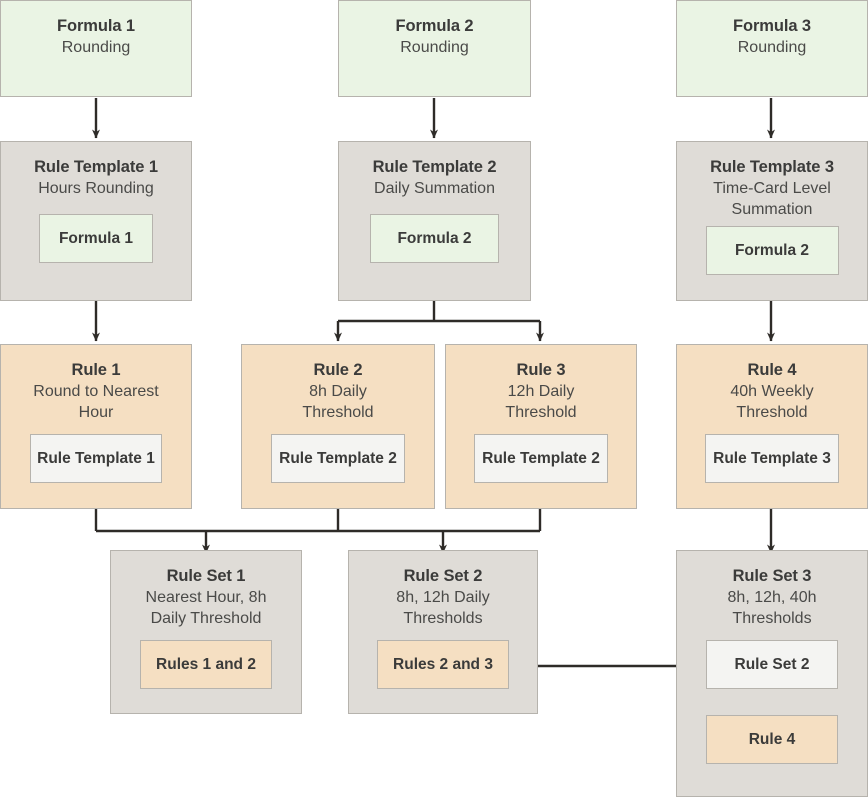 This screenshot has height=797, width=868. Describe the element at coordinates (338, 370) in the screenshot. I see `rule-2-heading: Rule 2` at that location.